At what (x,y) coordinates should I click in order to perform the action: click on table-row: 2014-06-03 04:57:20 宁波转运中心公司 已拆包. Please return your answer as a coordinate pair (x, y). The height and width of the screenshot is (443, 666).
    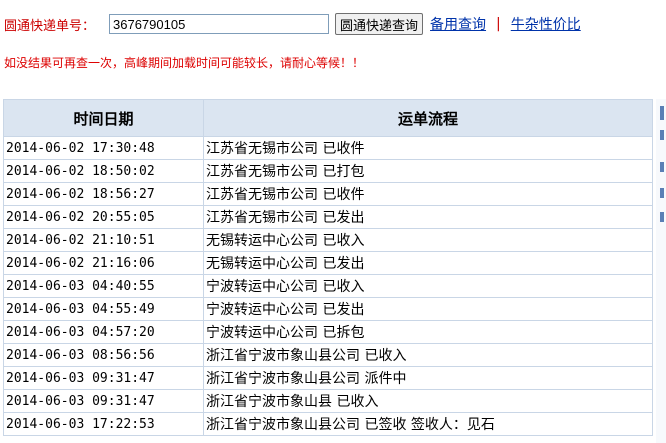
    Looking at the image, I should click on (328, 332).